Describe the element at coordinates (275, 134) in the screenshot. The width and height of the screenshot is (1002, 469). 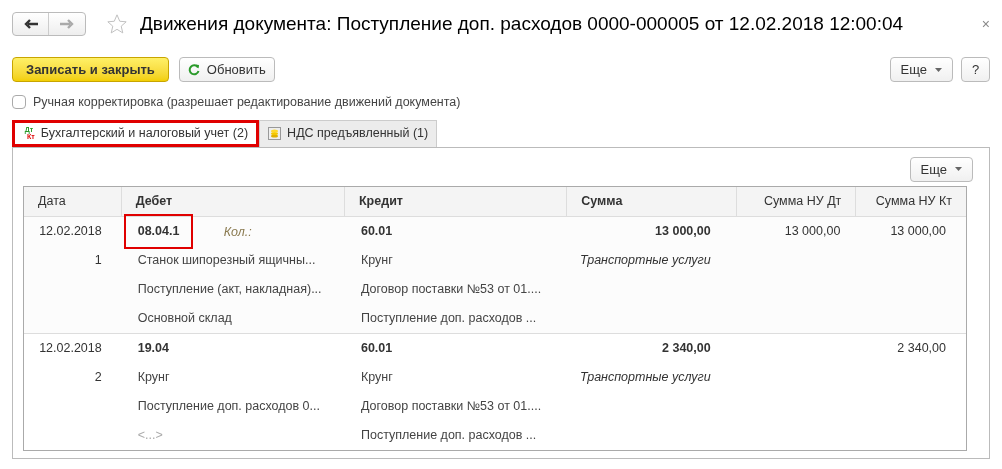
I see `coins-icon` at that location.